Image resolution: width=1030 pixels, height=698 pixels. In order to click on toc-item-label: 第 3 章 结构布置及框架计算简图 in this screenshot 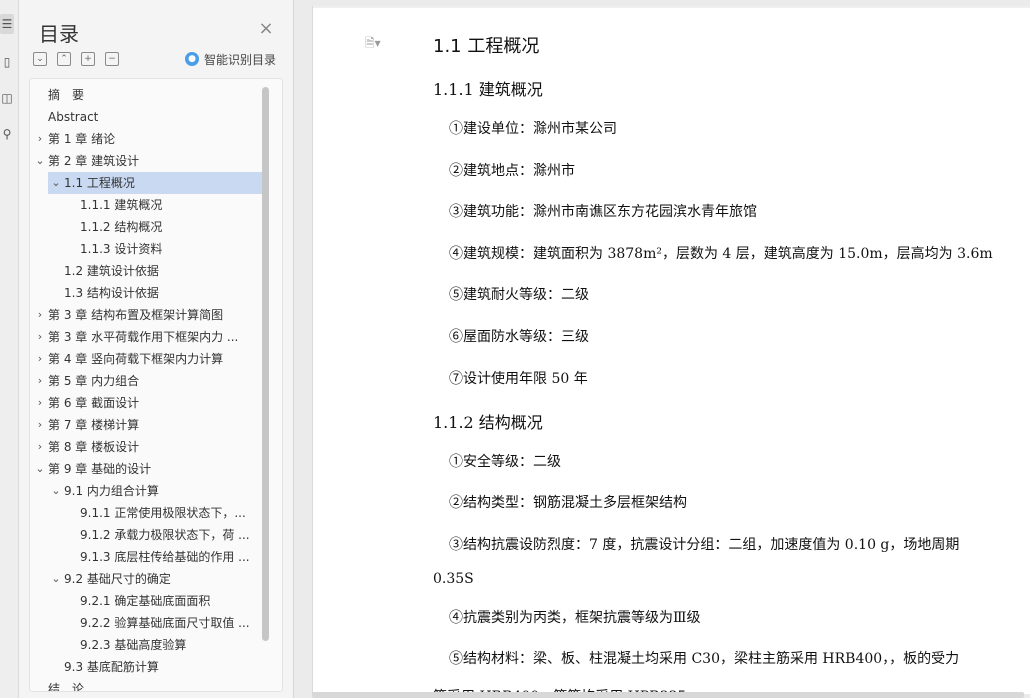, I will do `click(136, 315)`.